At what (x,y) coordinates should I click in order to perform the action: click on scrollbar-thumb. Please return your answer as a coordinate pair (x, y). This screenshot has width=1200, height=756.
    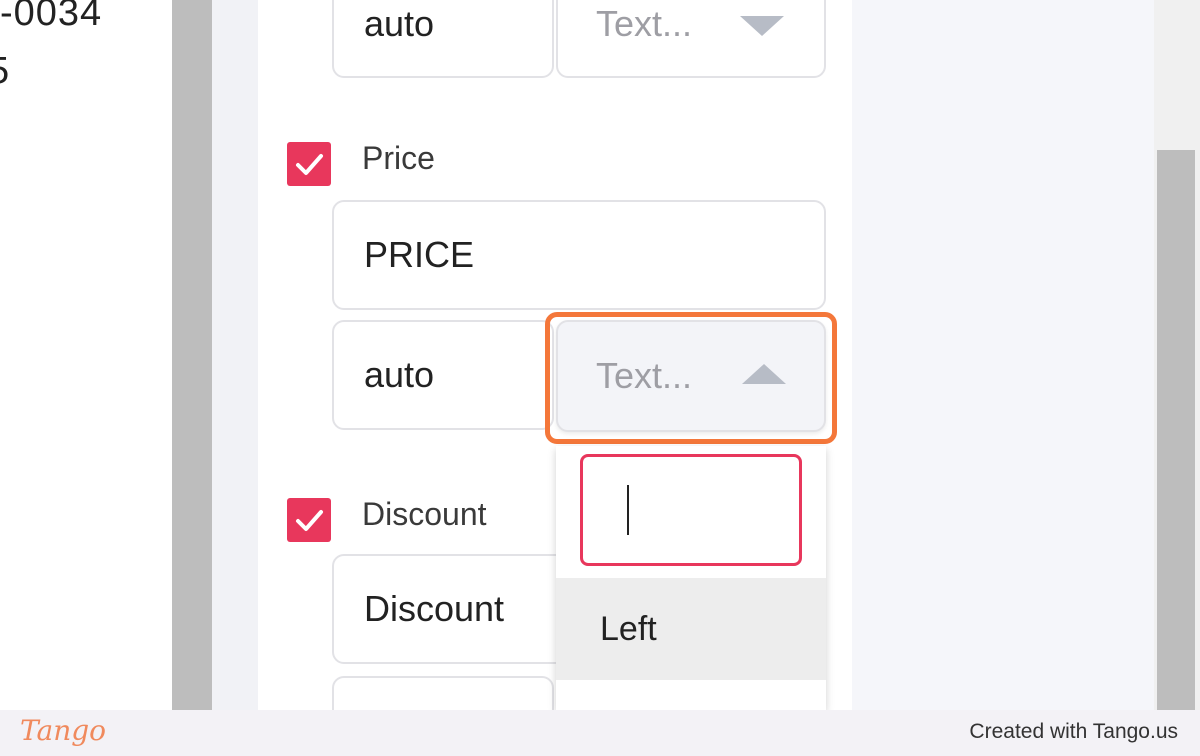
    Looking at the image, I should click on (1176, 430).